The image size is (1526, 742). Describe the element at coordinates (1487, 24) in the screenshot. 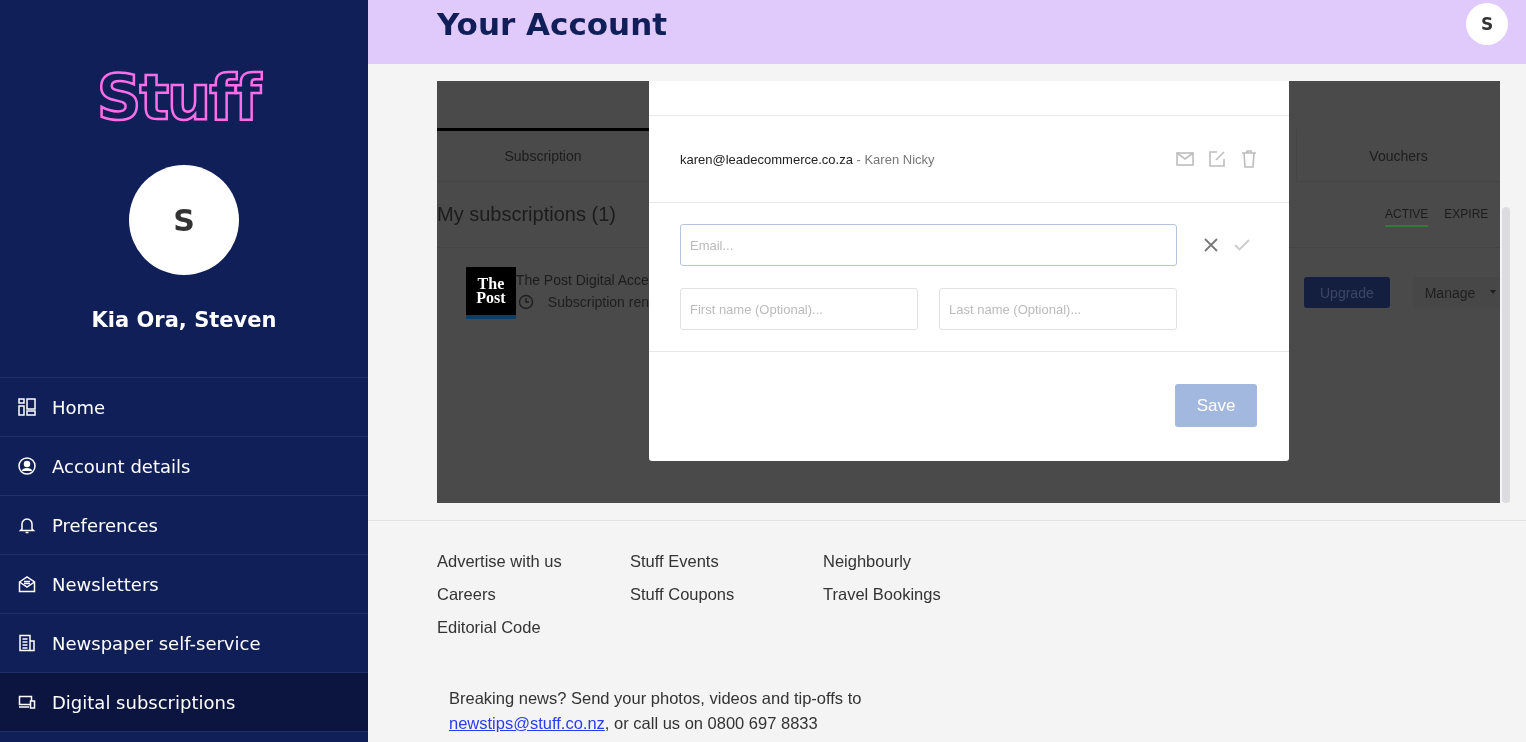

I see `avatar-button: S` at that location.